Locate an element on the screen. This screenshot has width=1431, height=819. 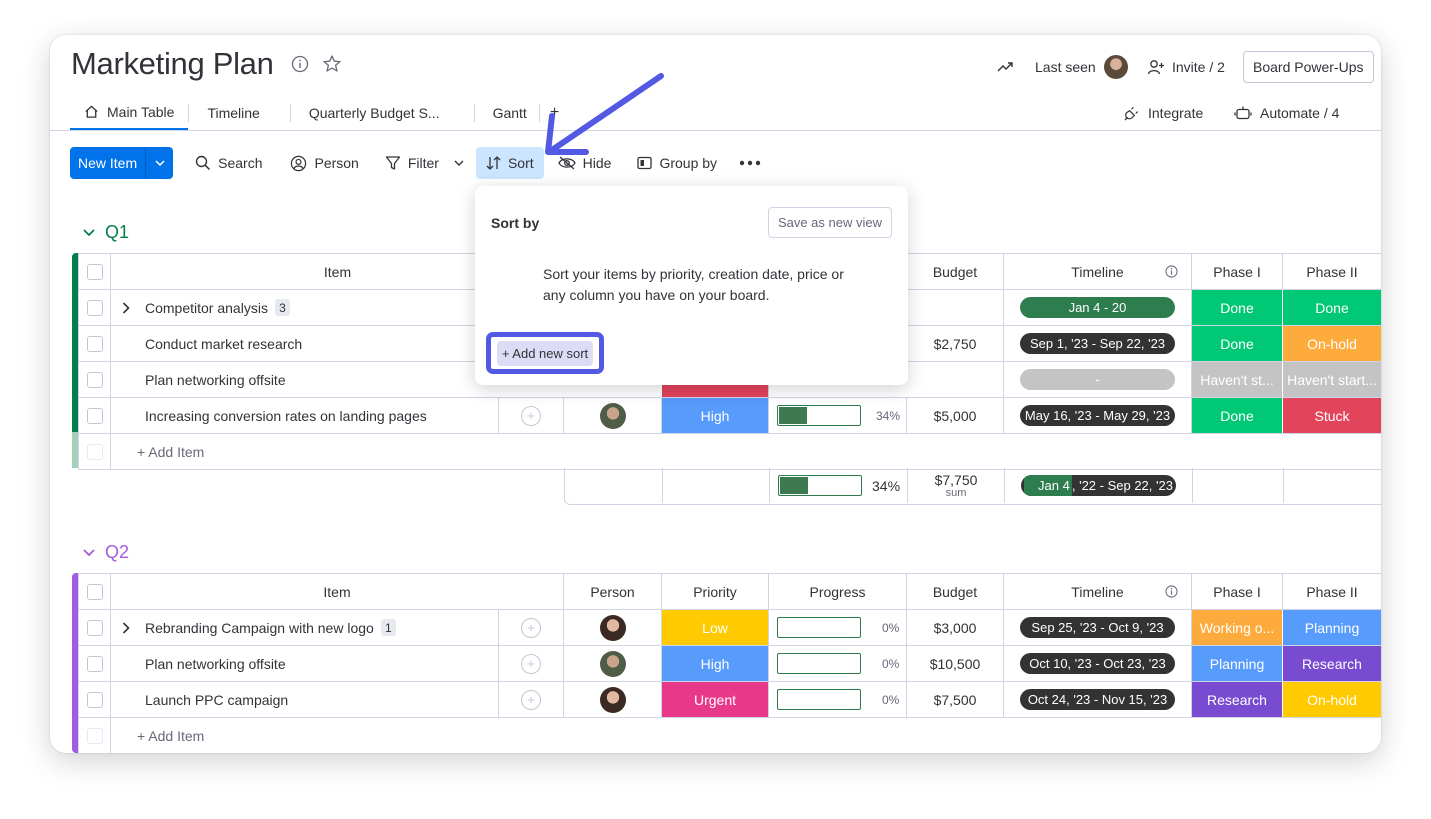
timeline-cell: Sep 1, '23 - Sep 22, '23 is located at coordinates (1098, 343).